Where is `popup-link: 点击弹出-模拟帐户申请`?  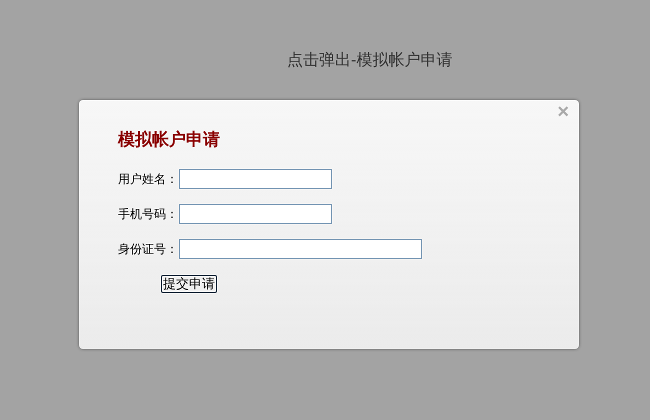
popup-link: 点击弹出-模拟帐户申请 is located at coordinates (369, 60).